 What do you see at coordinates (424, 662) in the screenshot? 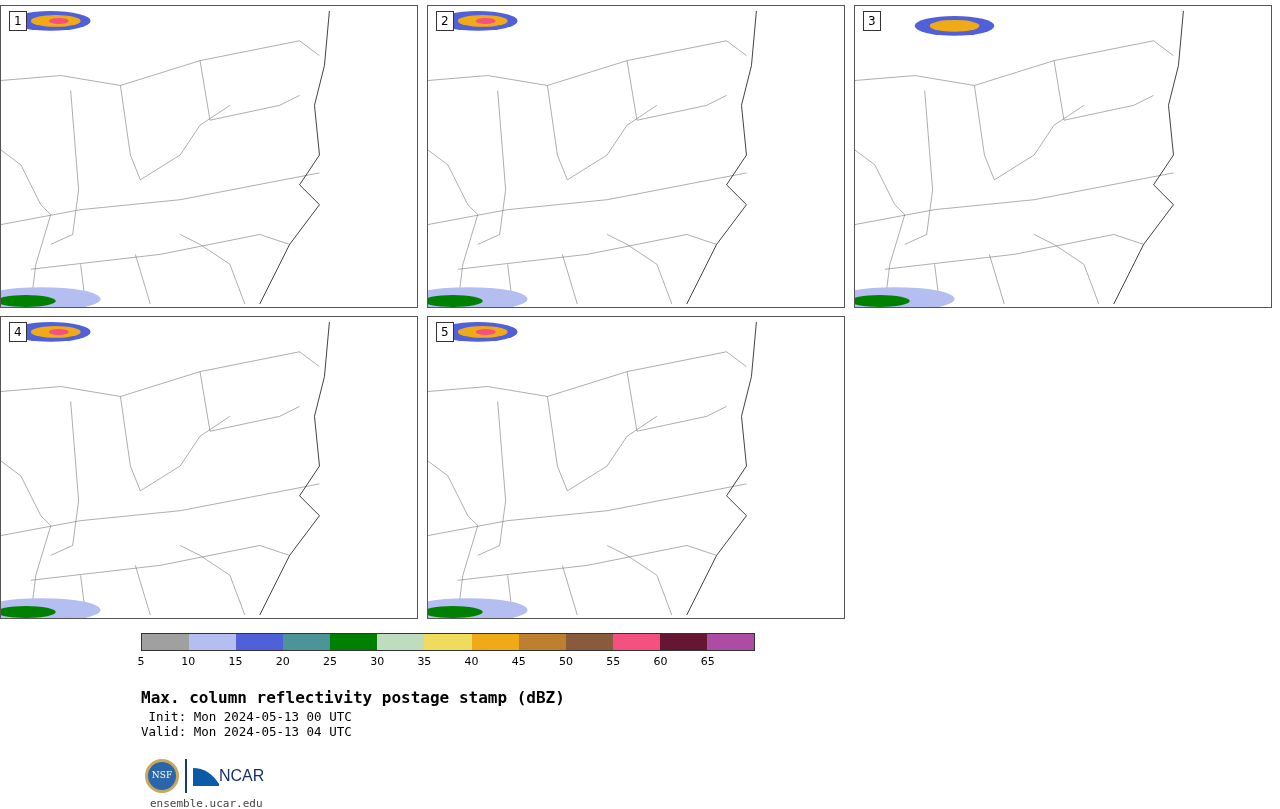
I see `tick-label: 35` at bounding box center [424, 662].